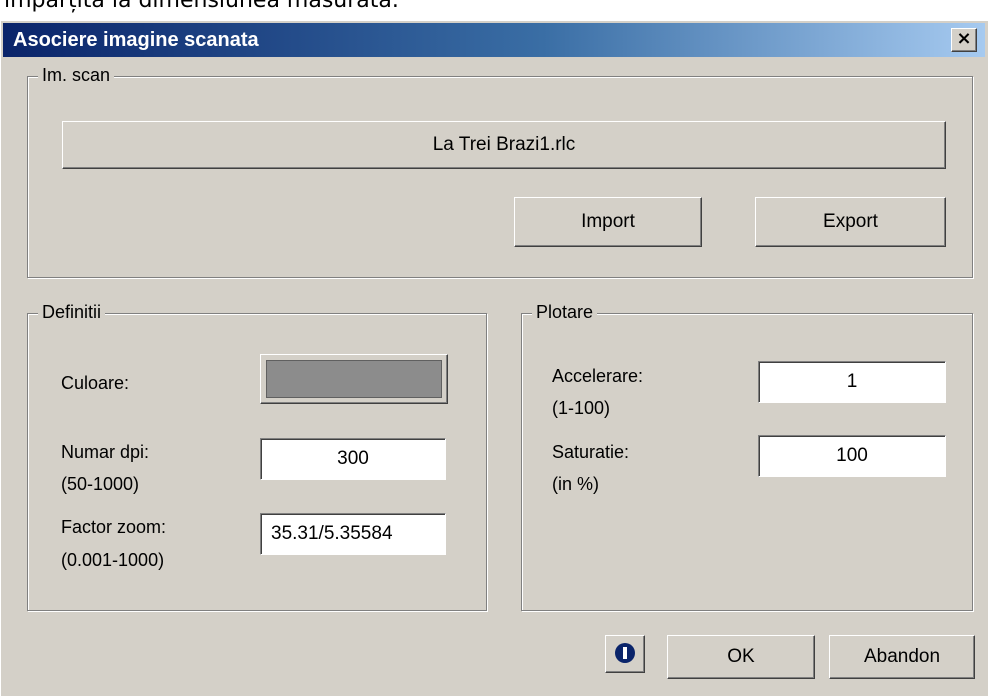 The width and height of the screenshot is (988, 696). I want to click on dpi-input: 300, so click(353, 459).